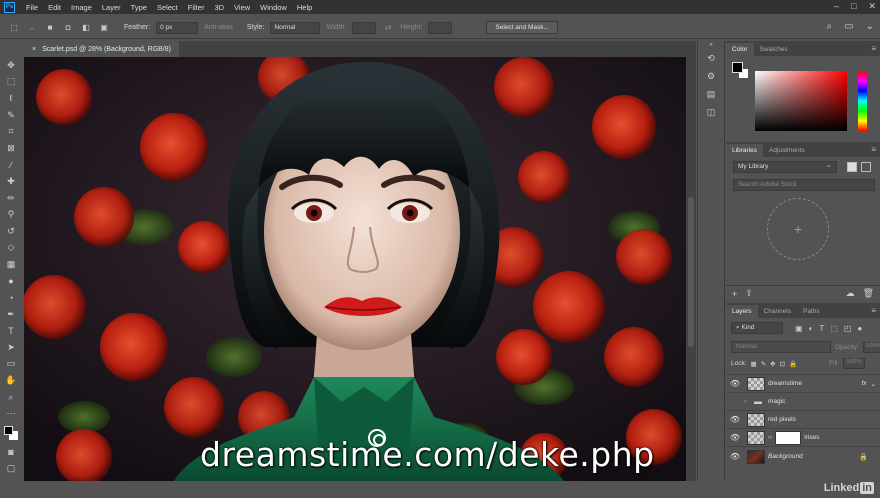  What do you see at coordinates (68, 28) in the screenshot?
I see `add-selection-icon: ◘` at bounding box center [68, 28].